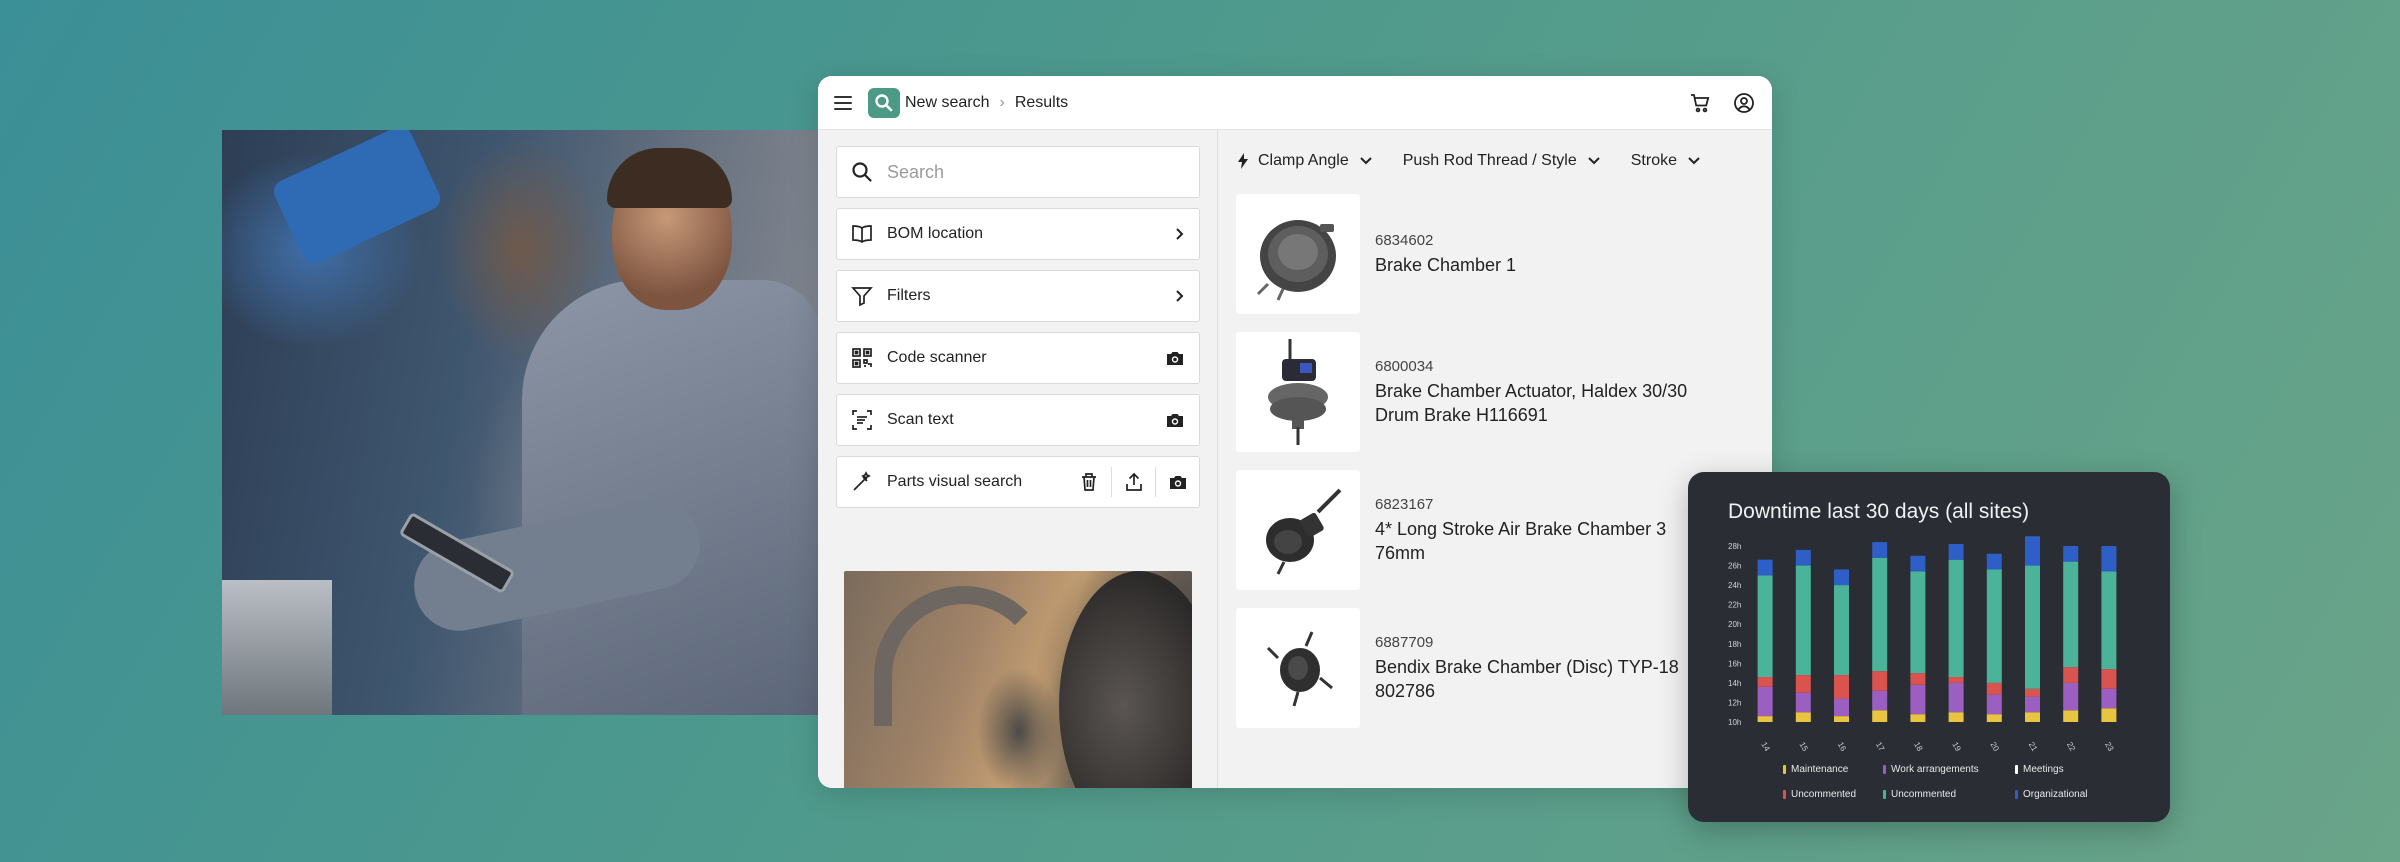  I want to click on y-tick-label: 28h, so click(1734, 546).